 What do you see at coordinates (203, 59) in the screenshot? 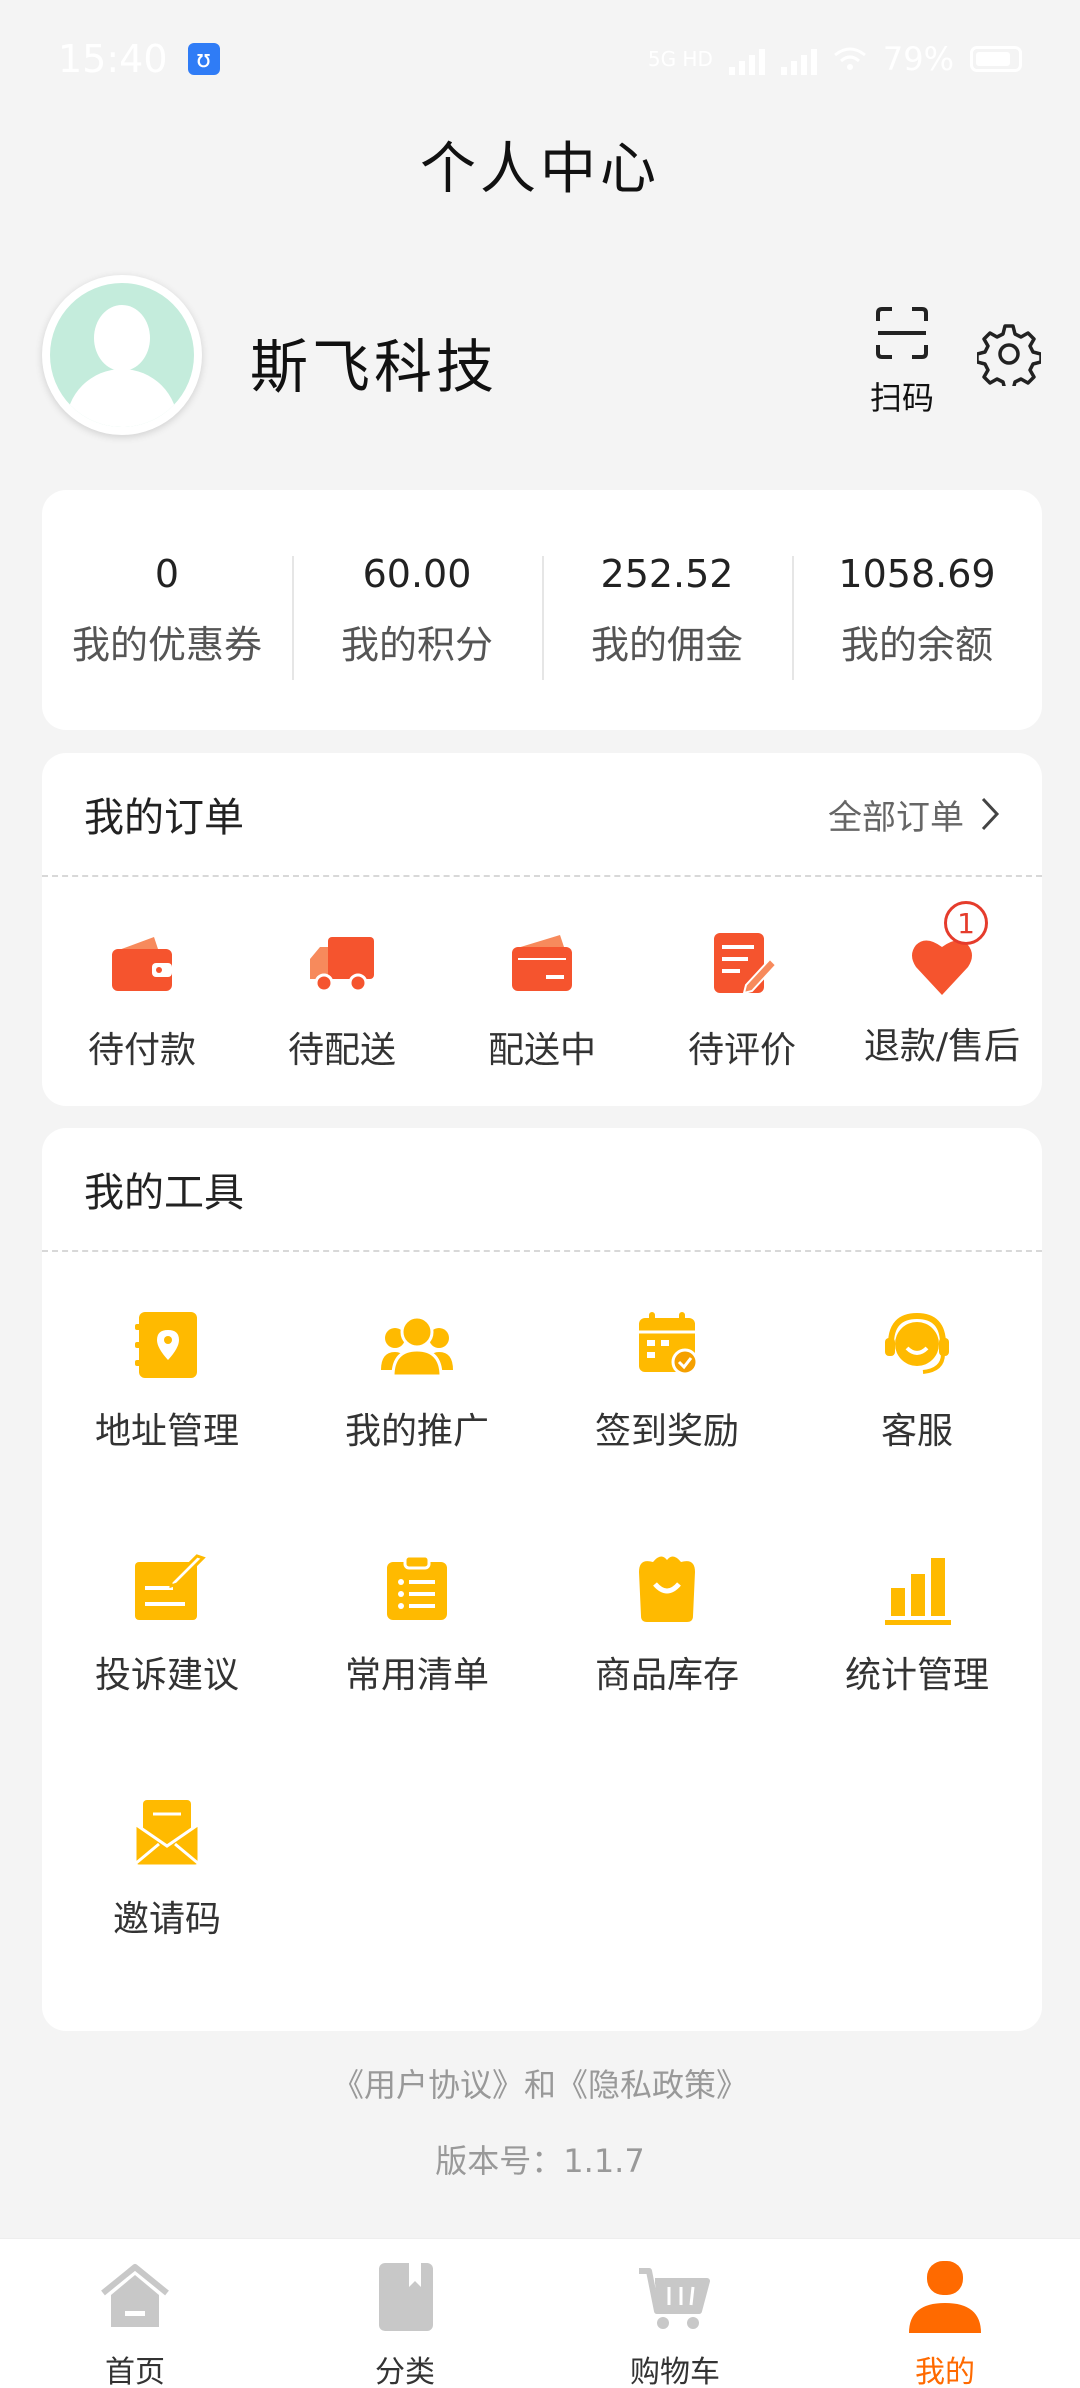
I see `alarm-app-icon: ʊ` at bounding box center [203, 59].